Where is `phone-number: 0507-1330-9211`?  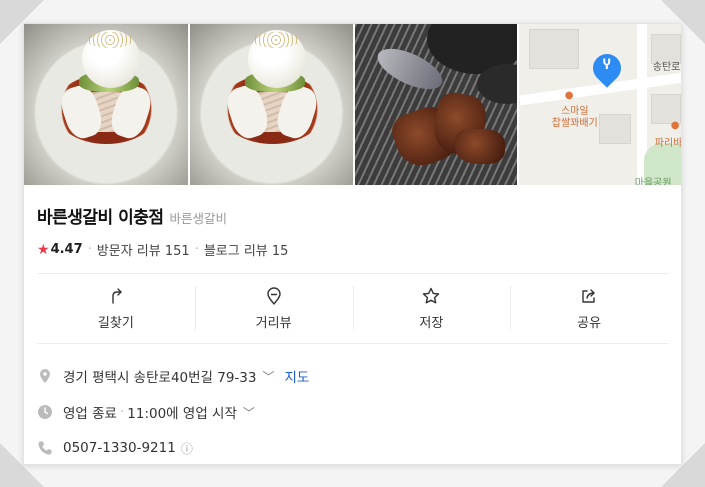 phone-number: 0507-1330-9211 is located at coordinates (119, 448).